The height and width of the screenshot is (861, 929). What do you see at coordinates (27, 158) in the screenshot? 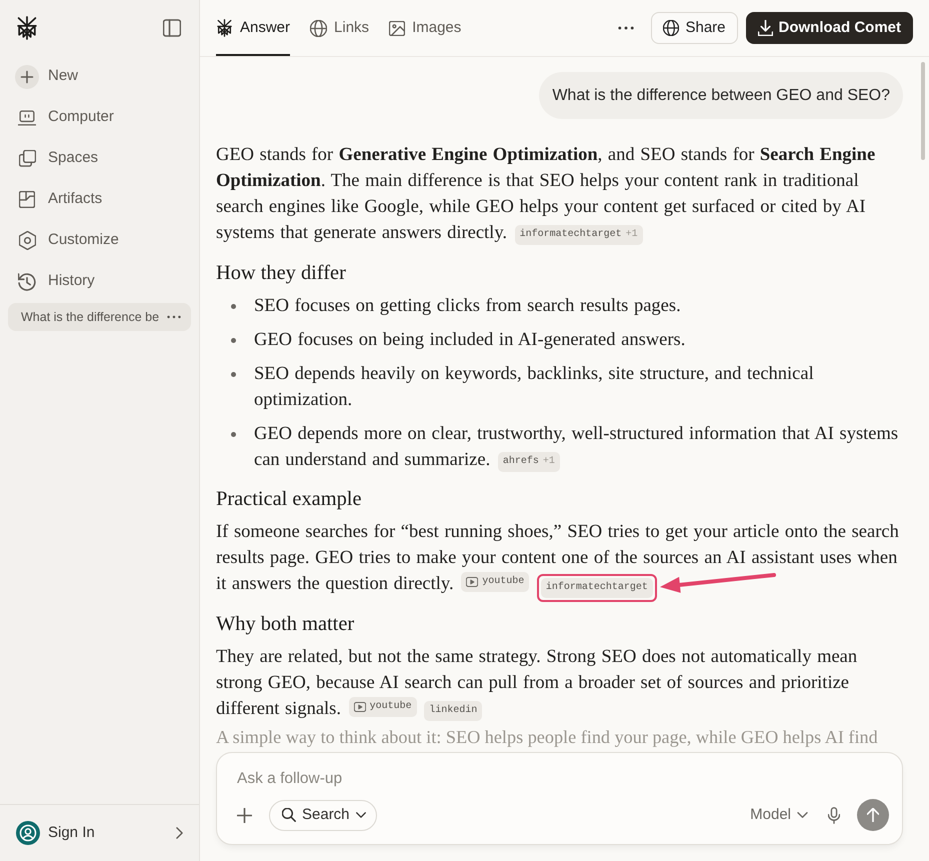
I see `folders-icon` at bounding box center [27, 158].